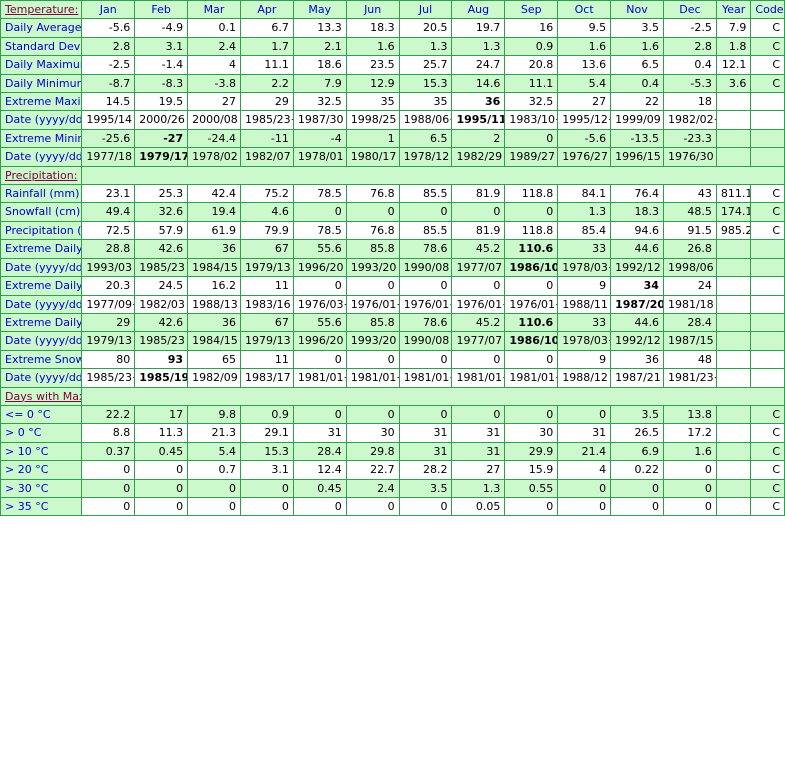 The height and width of the screenshot is (780, 785). What do you see at coordinates (319, 28) in the screenshot?
I see `data-cell: 13.3` at bounding box center [319, 28].